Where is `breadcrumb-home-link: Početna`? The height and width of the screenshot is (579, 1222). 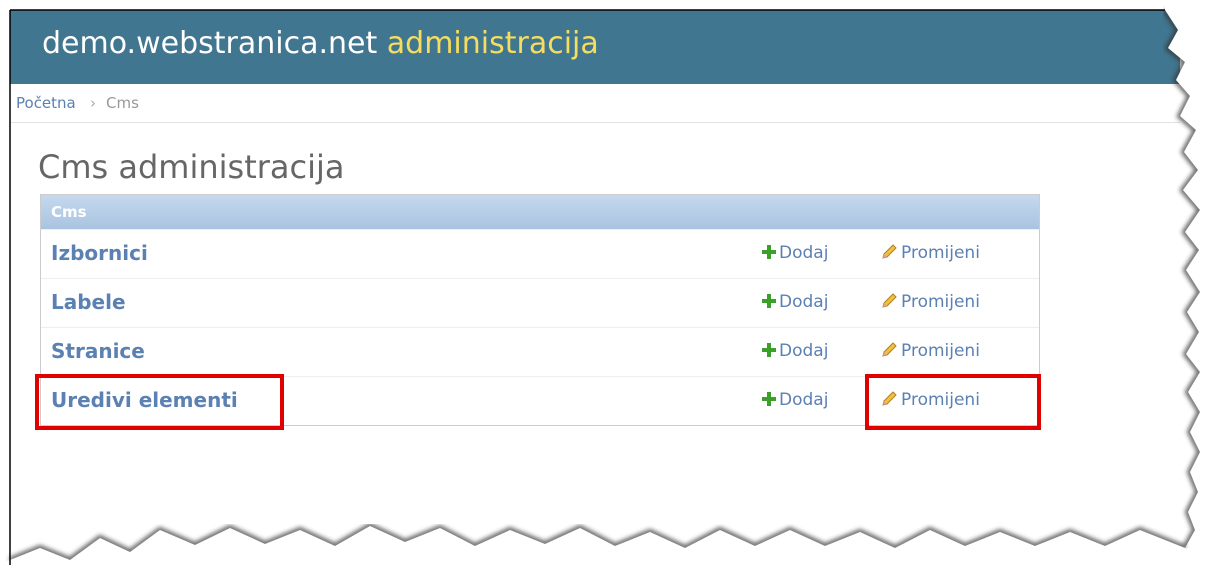
breadcrumb-home-link: Početna is located at coordinates (46, 103).